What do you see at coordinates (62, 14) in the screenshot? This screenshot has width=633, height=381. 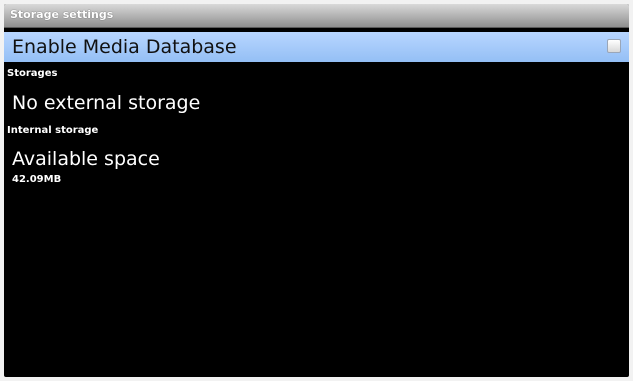 I see `window-title: Storage settings` at bounding box center [62, 14].